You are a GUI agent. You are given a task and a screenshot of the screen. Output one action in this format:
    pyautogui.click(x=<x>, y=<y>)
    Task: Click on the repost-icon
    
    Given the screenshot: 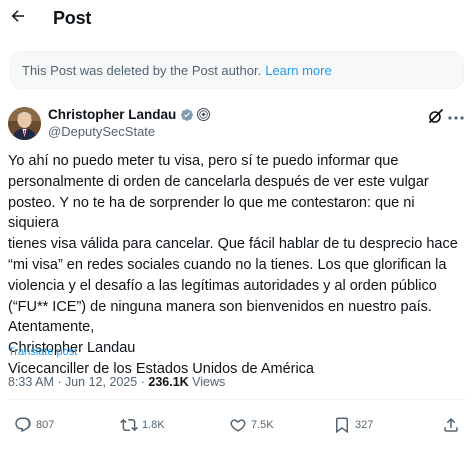 What is the action you would take?
    pyautogui.click(x=129, y=425)
    